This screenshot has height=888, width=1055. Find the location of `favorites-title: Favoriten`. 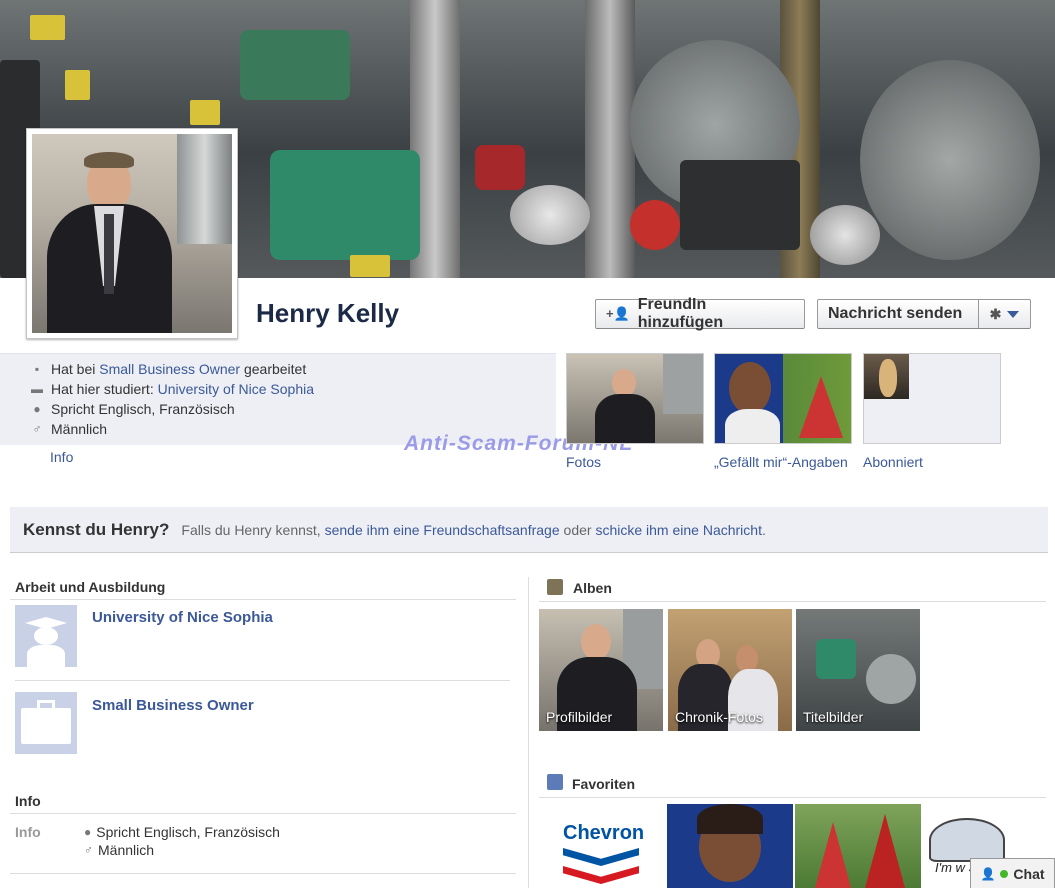

favorites-title: Favoriten is located at coordinates (604, 784).